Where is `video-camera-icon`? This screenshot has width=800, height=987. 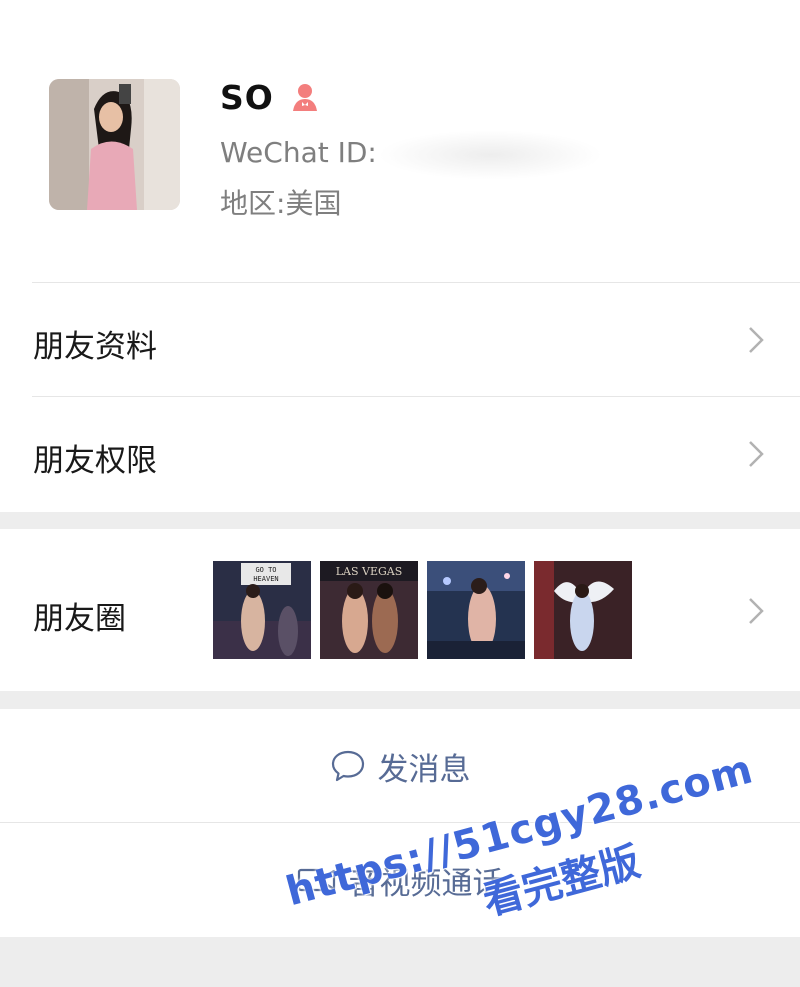
video-camera-icon is located at coordinates (316, 880).